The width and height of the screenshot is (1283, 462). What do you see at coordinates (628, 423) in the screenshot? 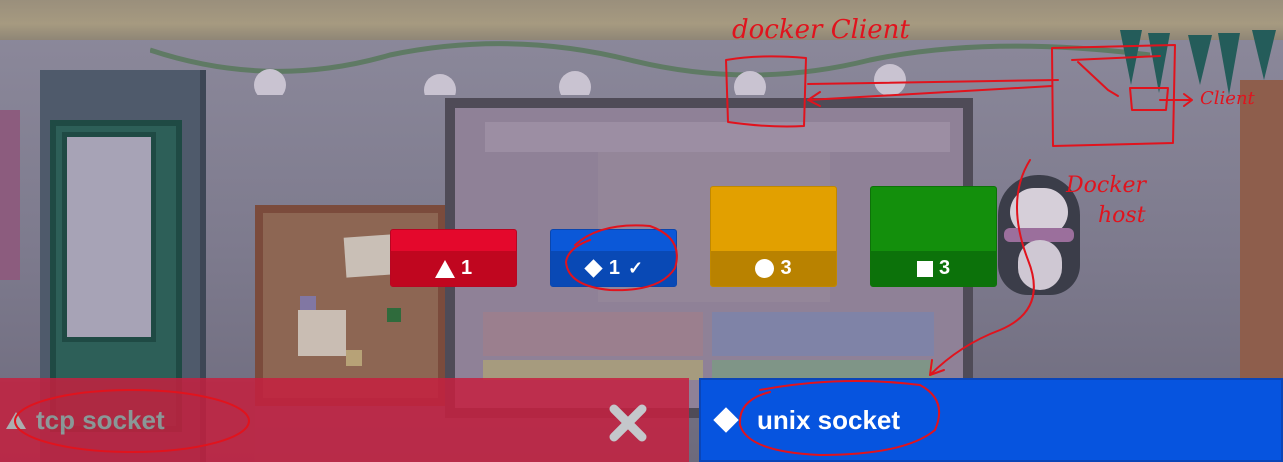
I see `incorrect-x-icon` at bounding box center [628, 423].